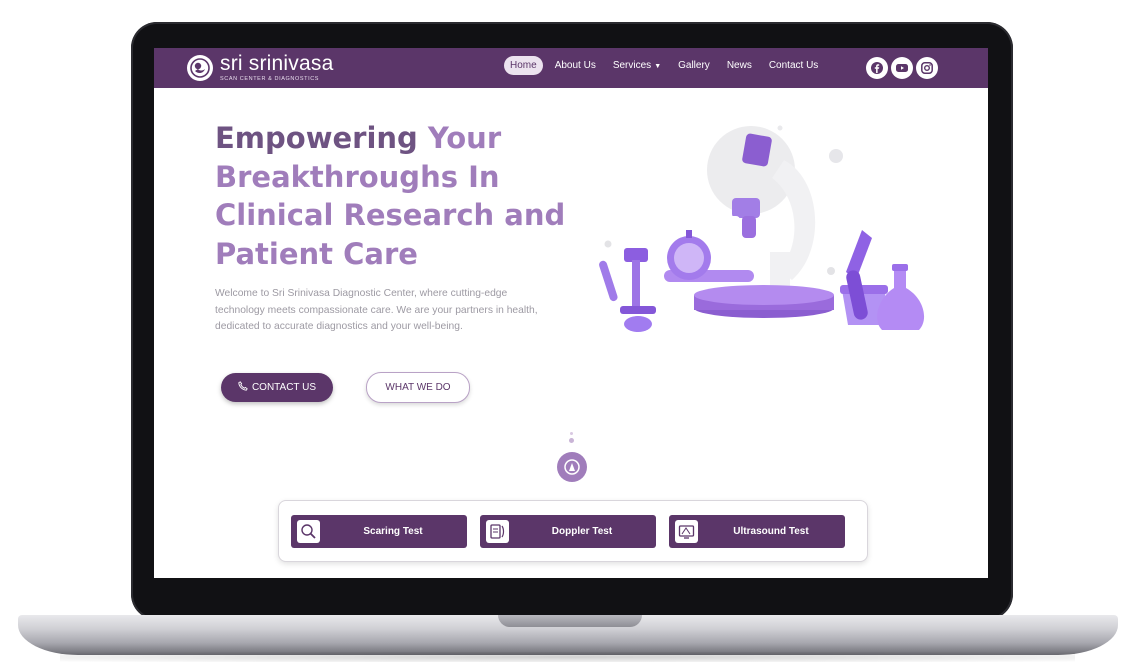  What do you see at coordinates (418, 387) in the screenshot?
I see `what-we-do-button: WHAT WE DO` at bounding box center [418, 387].